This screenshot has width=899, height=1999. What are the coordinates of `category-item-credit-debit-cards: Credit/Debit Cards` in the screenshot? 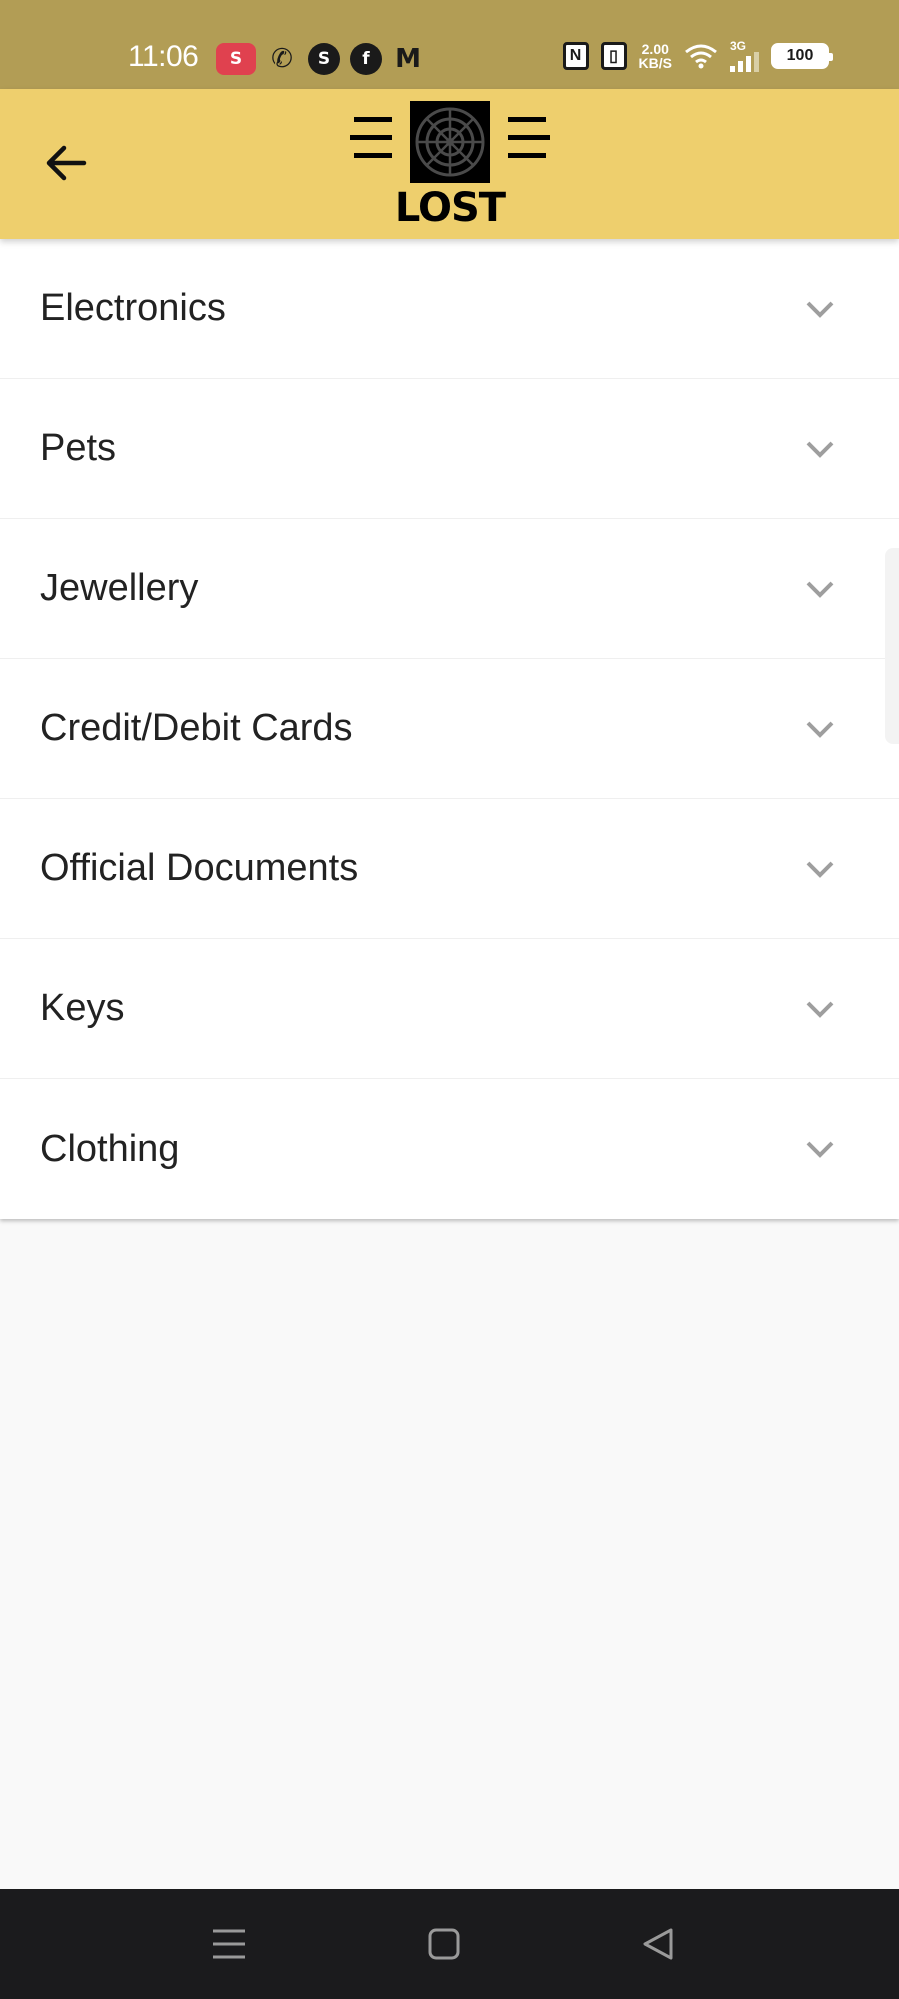 It's located at (449, 729).